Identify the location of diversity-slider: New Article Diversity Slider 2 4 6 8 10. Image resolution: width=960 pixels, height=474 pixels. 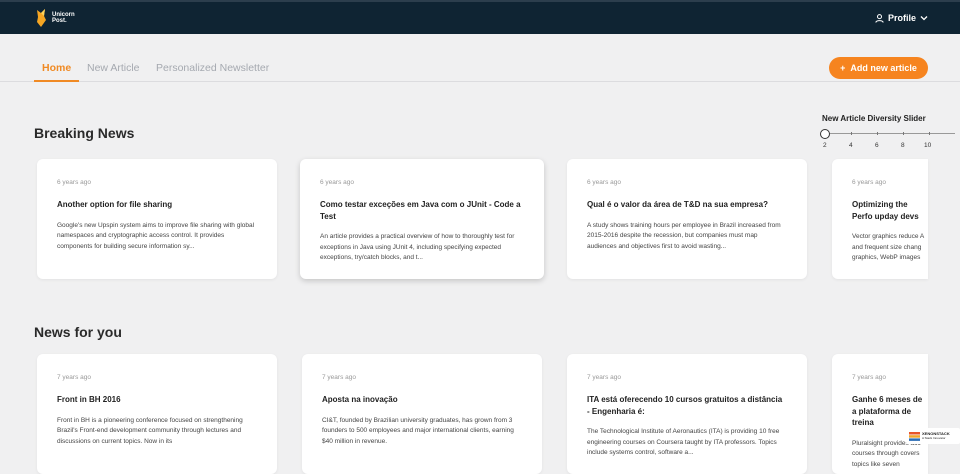
(890, 133).